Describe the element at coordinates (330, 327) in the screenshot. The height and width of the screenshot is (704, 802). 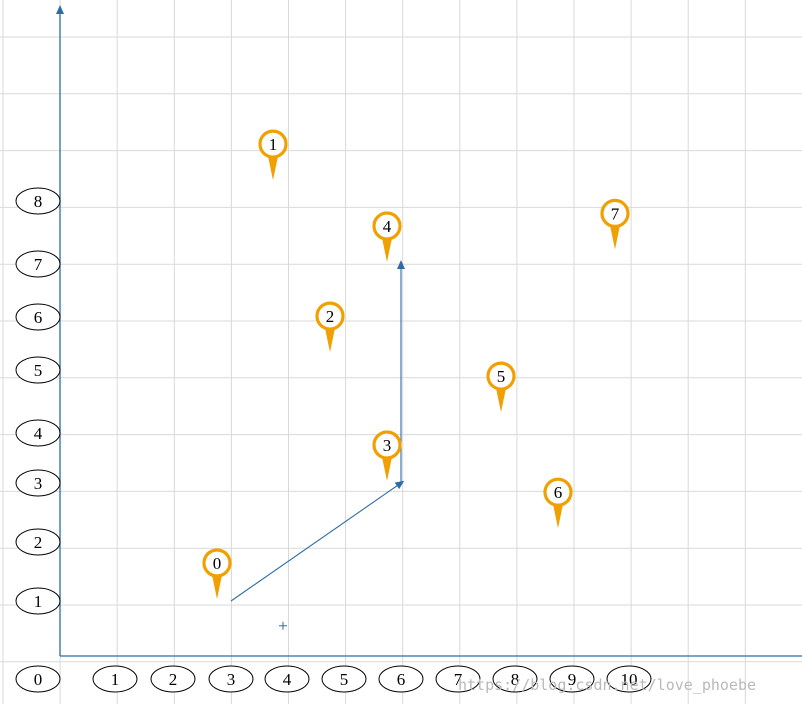
I see `location-pin: 2` at that location.